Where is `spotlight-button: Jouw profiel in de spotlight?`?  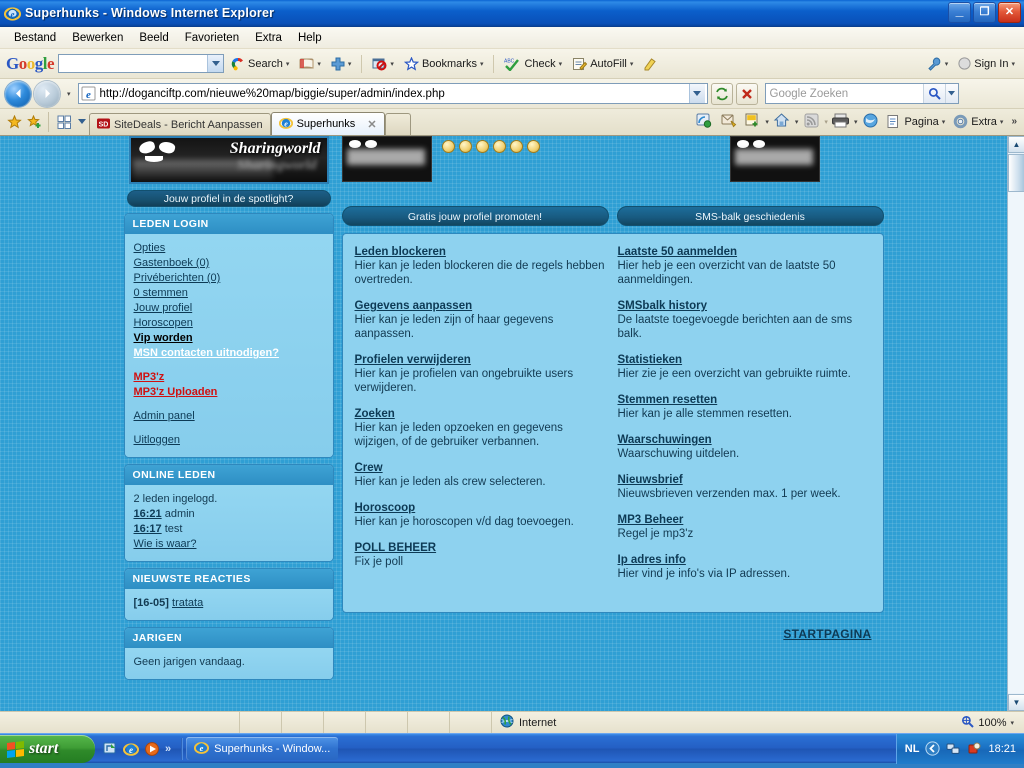 spotlight-button: Jouw profiel in de spotlight? is located at coordinates (228, 198).